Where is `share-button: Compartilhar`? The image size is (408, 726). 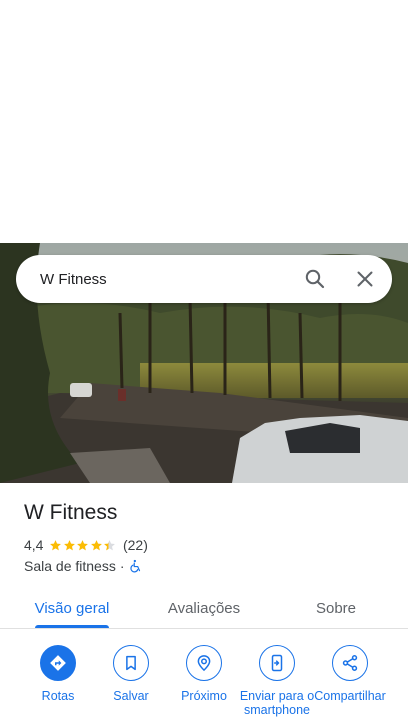
share-button: Compartilhar is located at coordinates (350, 674).